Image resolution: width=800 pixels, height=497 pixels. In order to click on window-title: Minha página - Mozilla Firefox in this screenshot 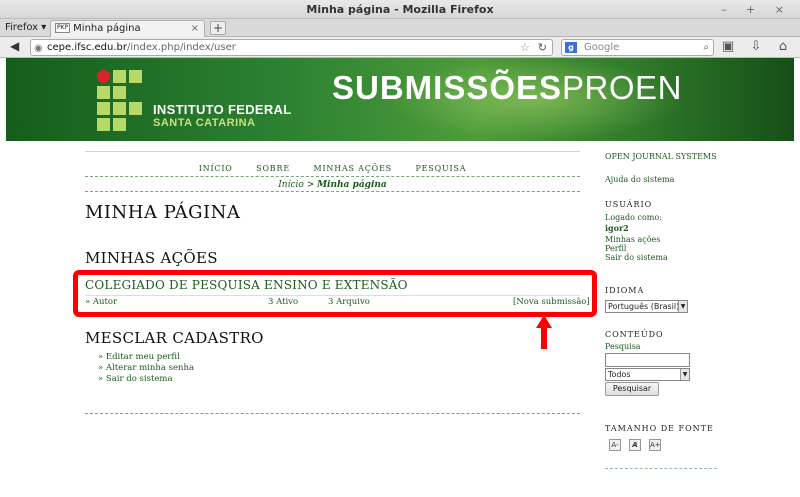, I will do `click(400, 9)`.